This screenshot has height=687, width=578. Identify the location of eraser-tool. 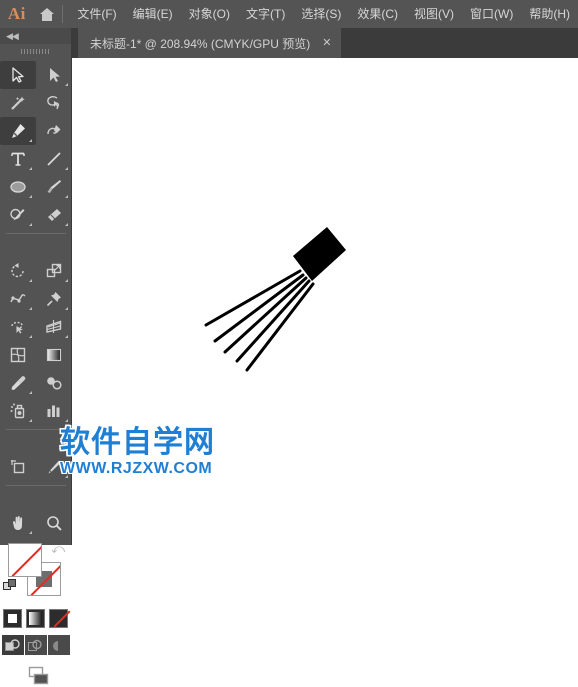
(54, 215).